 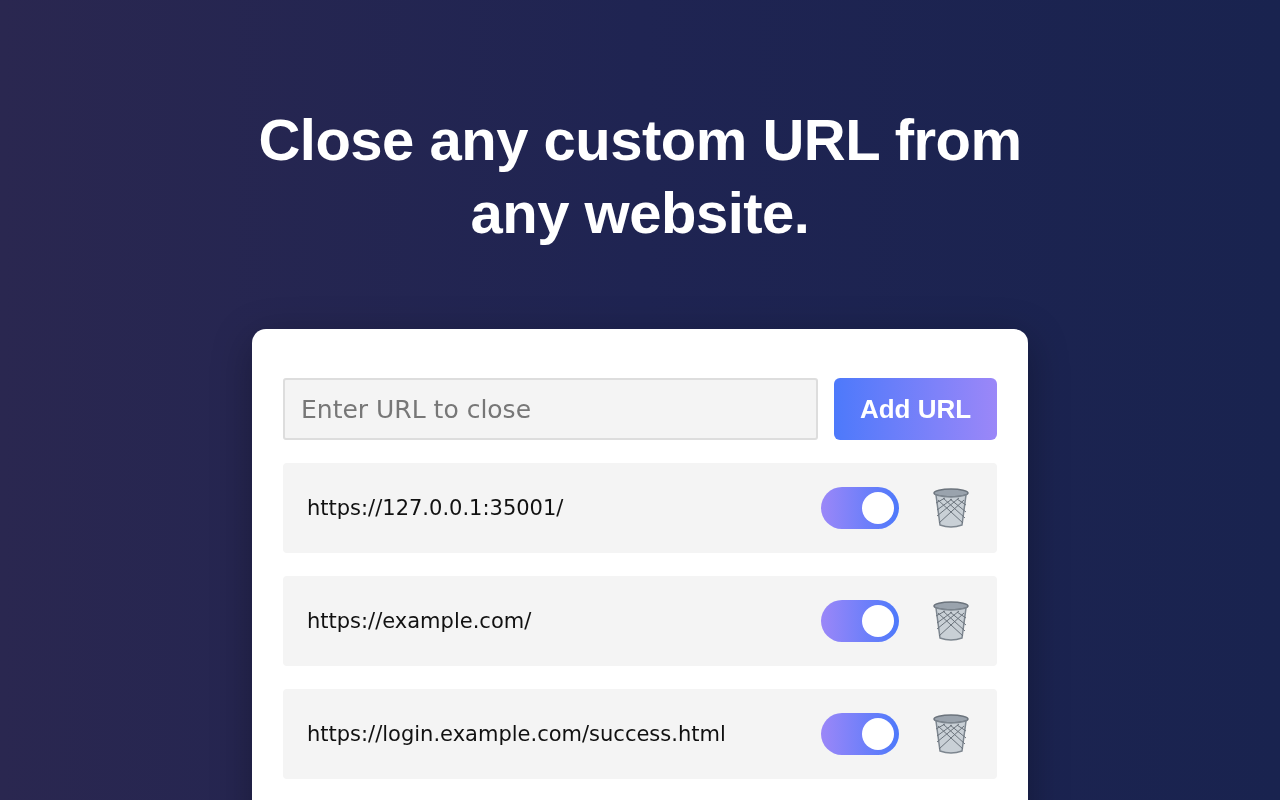 What do you see at coordinates (640, 176) in the screenshot?
I see `headline: Close any custom URL from any website.` at bounding box center [640, 176].